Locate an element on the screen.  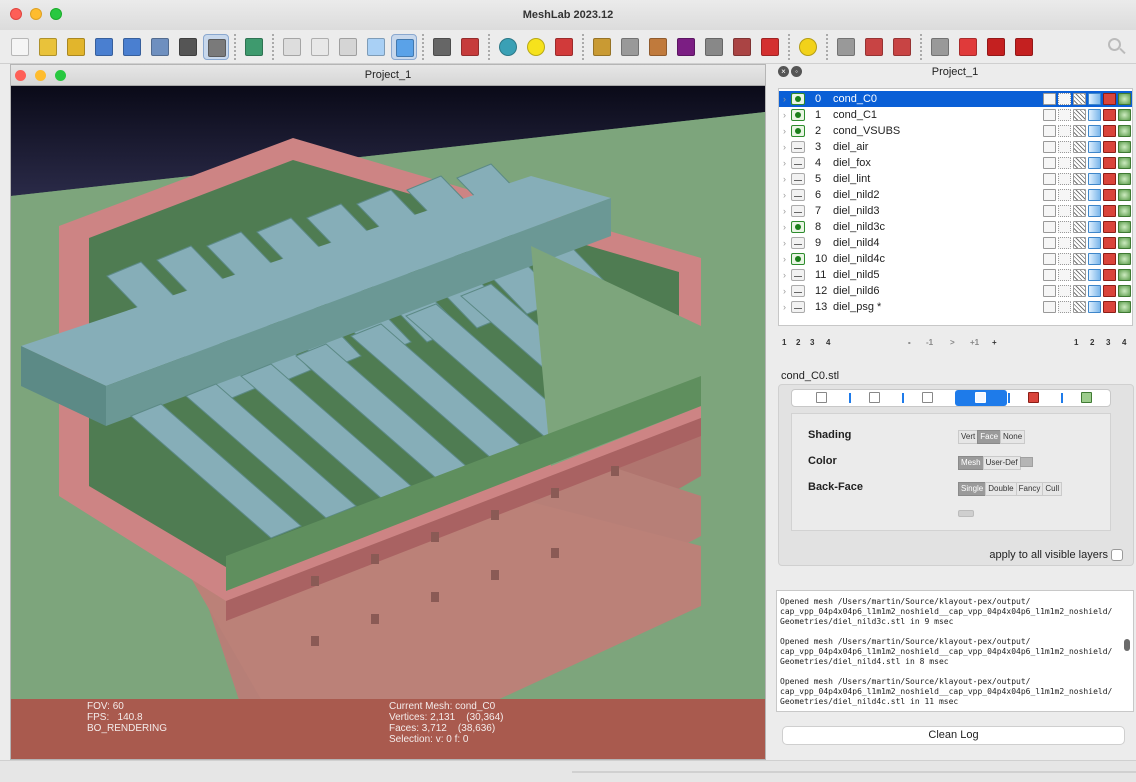
tag-control: 4 is located at coordinates (828, 342).